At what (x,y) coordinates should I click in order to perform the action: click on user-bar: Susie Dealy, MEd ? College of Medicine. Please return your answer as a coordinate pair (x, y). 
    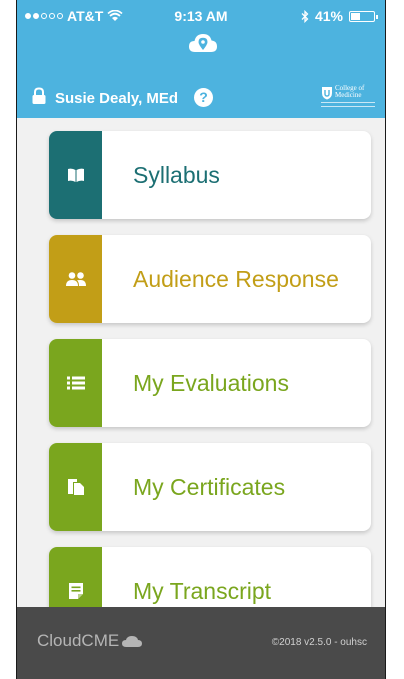
    Looking at the image, I should click on (201, 98).